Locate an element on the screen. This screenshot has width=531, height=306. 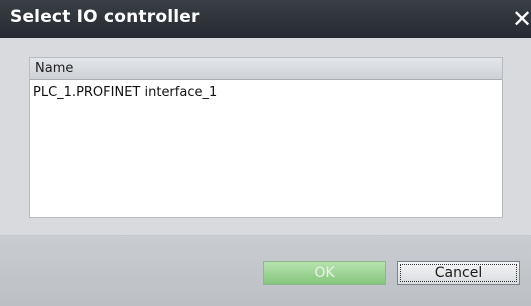
title-bar: Select IO controller ✕ is located at coordinates (265, 19).